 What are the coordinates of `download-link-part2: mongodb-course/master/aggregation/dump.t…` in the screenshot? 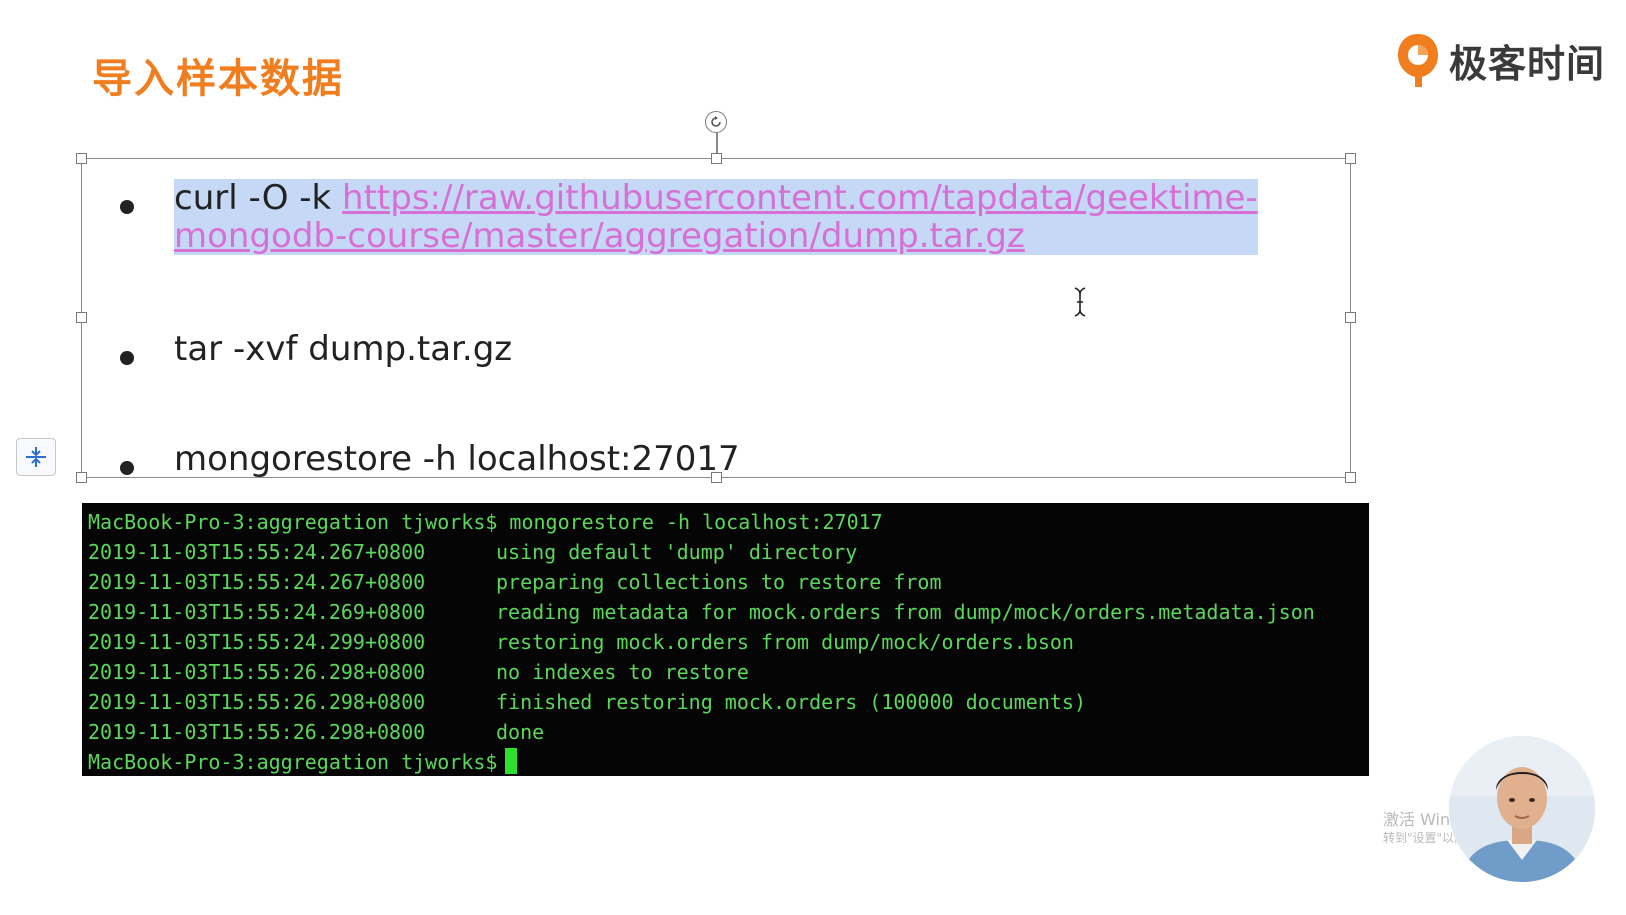 It's located at (599, 236).